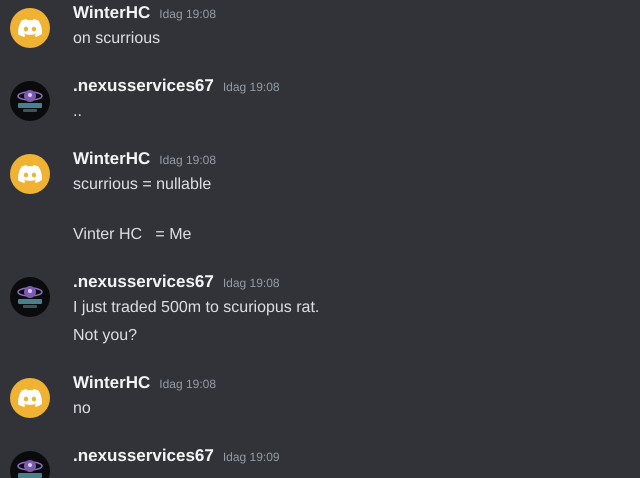 The image size is (640, 478). What do you see at coordinates (251, 457) in the screenshot?
I see `timestamp: Idag 19:09` at bounding box center [251, 457].